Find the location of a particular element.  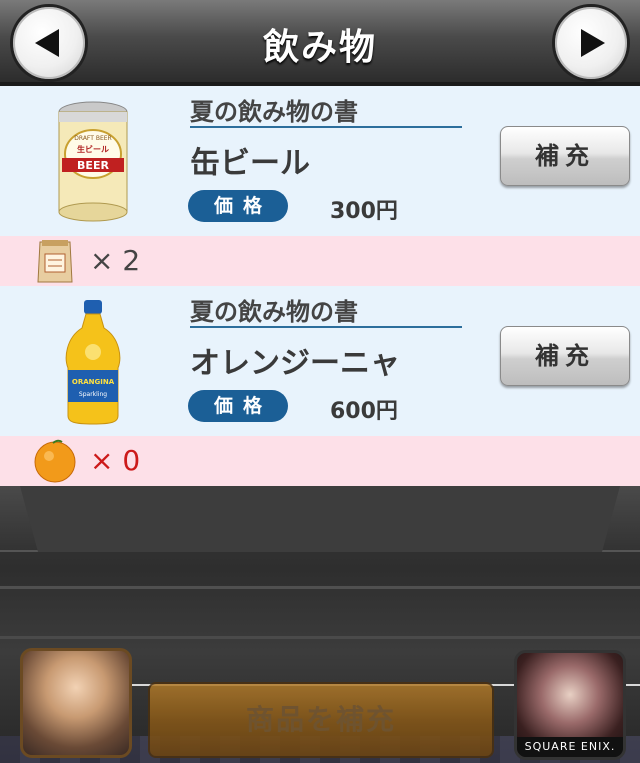

beer-can-icon: DRAFT BEER 生ビール BEER is located at coordinates (93, 162).